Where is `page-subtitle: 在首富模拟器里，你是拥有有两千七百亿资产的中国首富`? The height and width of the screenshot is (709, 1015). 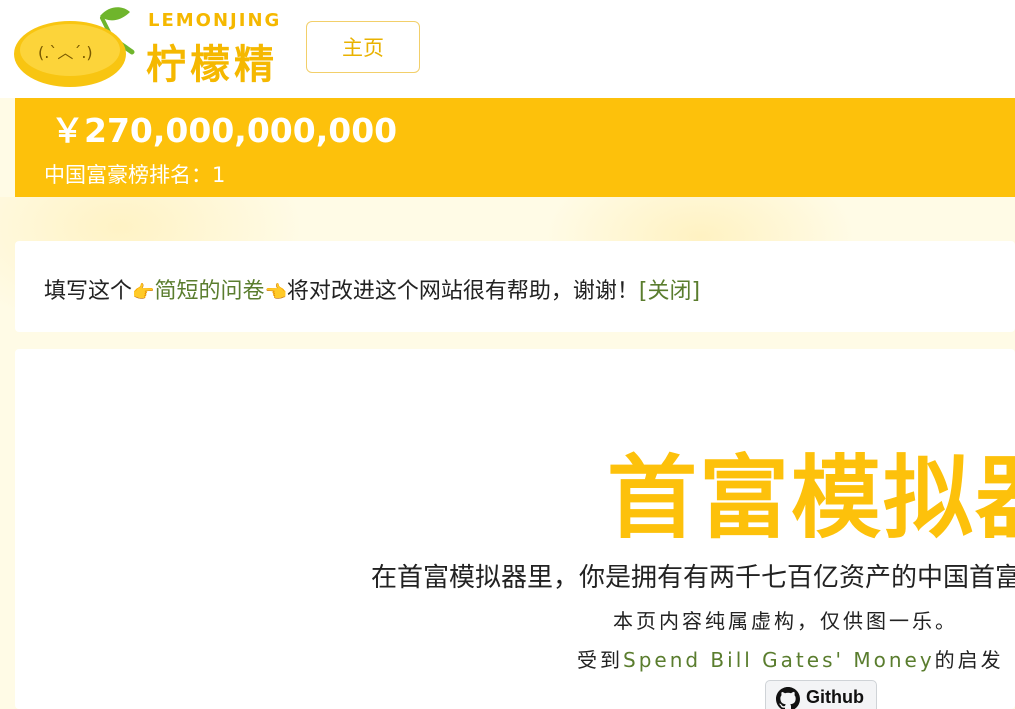 page-subtitle: 在首富模拟器里，你是拥有有两千七百亿资产的中国首富 is located at coordinates (693, 578).